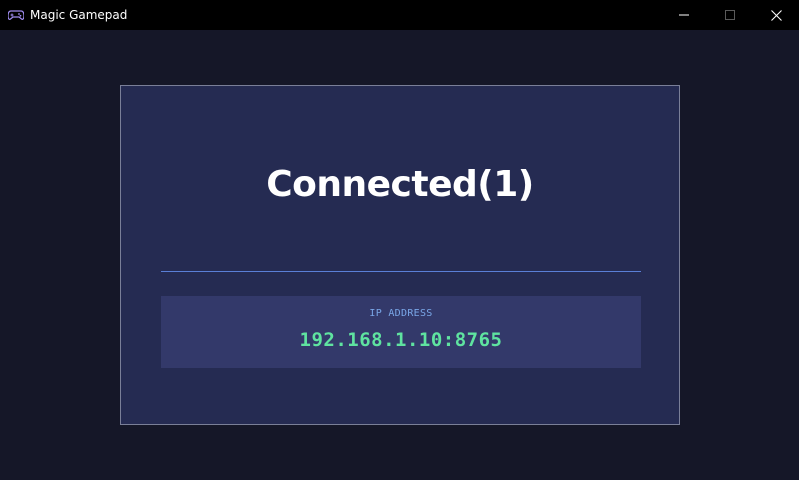 The width and height of the screenshot is (799, 480). I want to click on minimize-icon, so click(684, 15).